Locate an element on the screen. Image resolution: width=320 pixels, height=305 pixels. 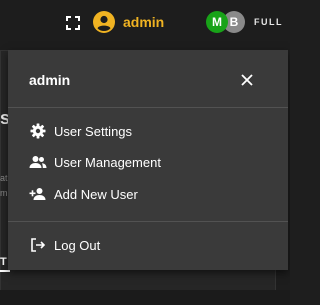
menu-item-user-management: User Management is located at coordinates (148, 162).